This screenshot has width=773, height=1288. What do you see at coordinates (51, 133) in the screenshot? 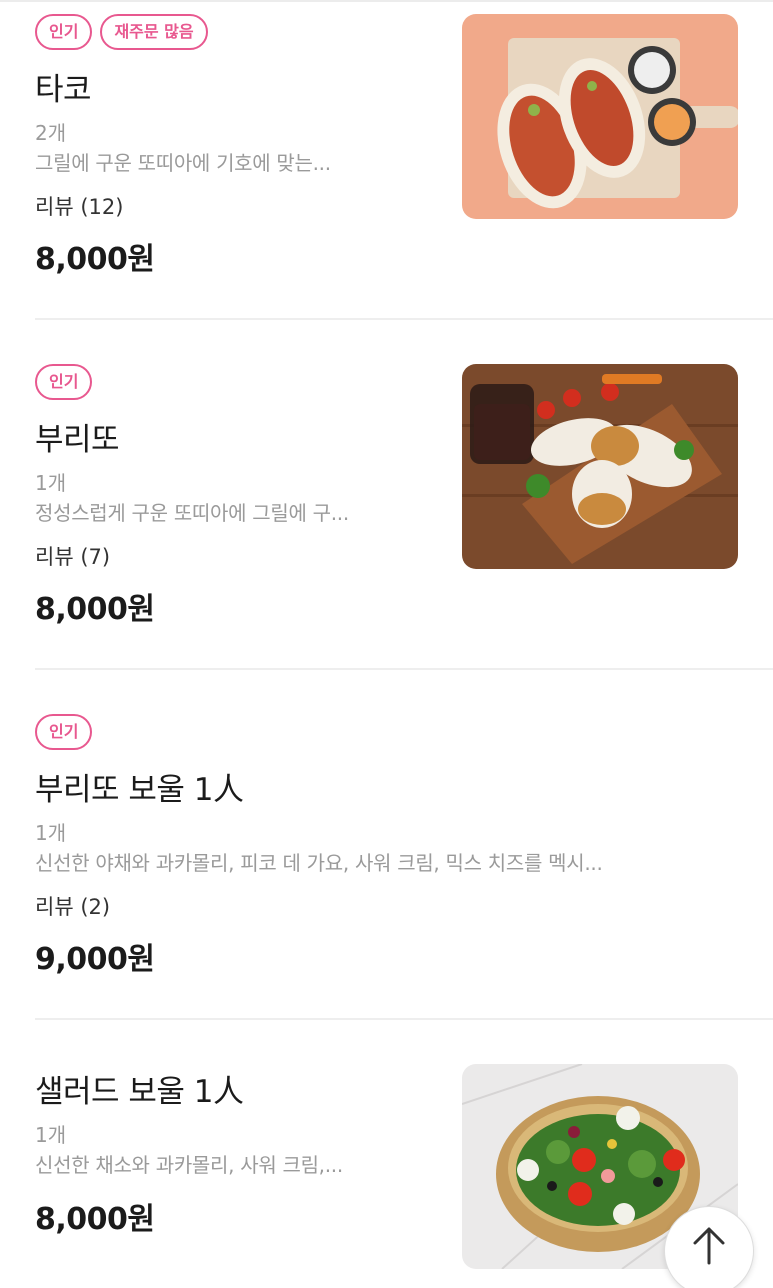
I see `menu-item-quantity: 2개` at bounding box center [51, 133].